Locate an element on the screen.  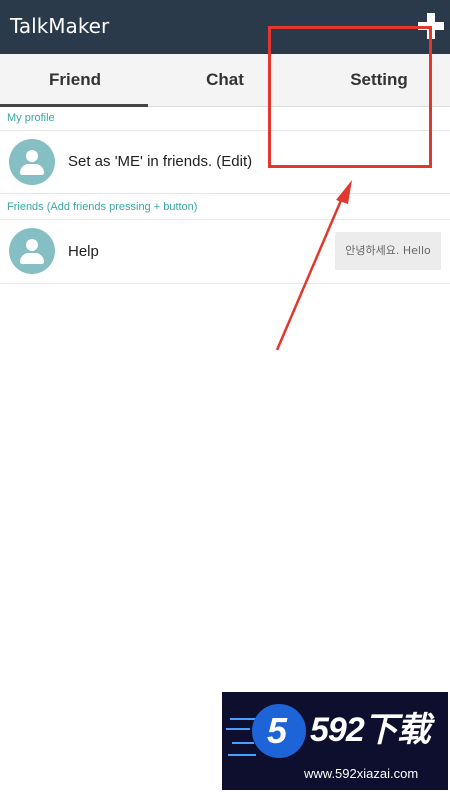
watermark-brand: 592下载 is located at coordinates (370, 730).